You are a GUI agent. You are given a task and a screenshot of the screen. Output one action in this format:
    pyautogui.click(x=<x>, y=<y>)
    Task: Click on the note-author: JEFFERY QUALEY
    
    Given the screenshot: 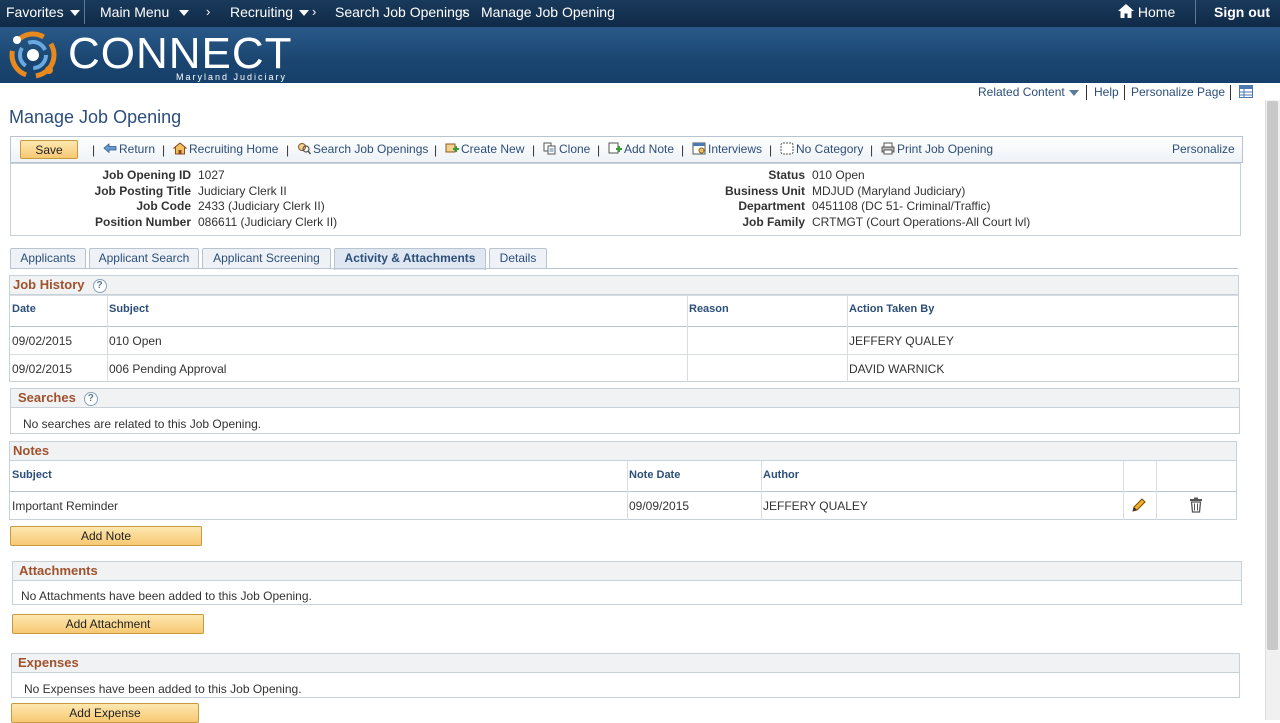 What is the action you would take?
    pyautogui.click(x=815, y=506)
    